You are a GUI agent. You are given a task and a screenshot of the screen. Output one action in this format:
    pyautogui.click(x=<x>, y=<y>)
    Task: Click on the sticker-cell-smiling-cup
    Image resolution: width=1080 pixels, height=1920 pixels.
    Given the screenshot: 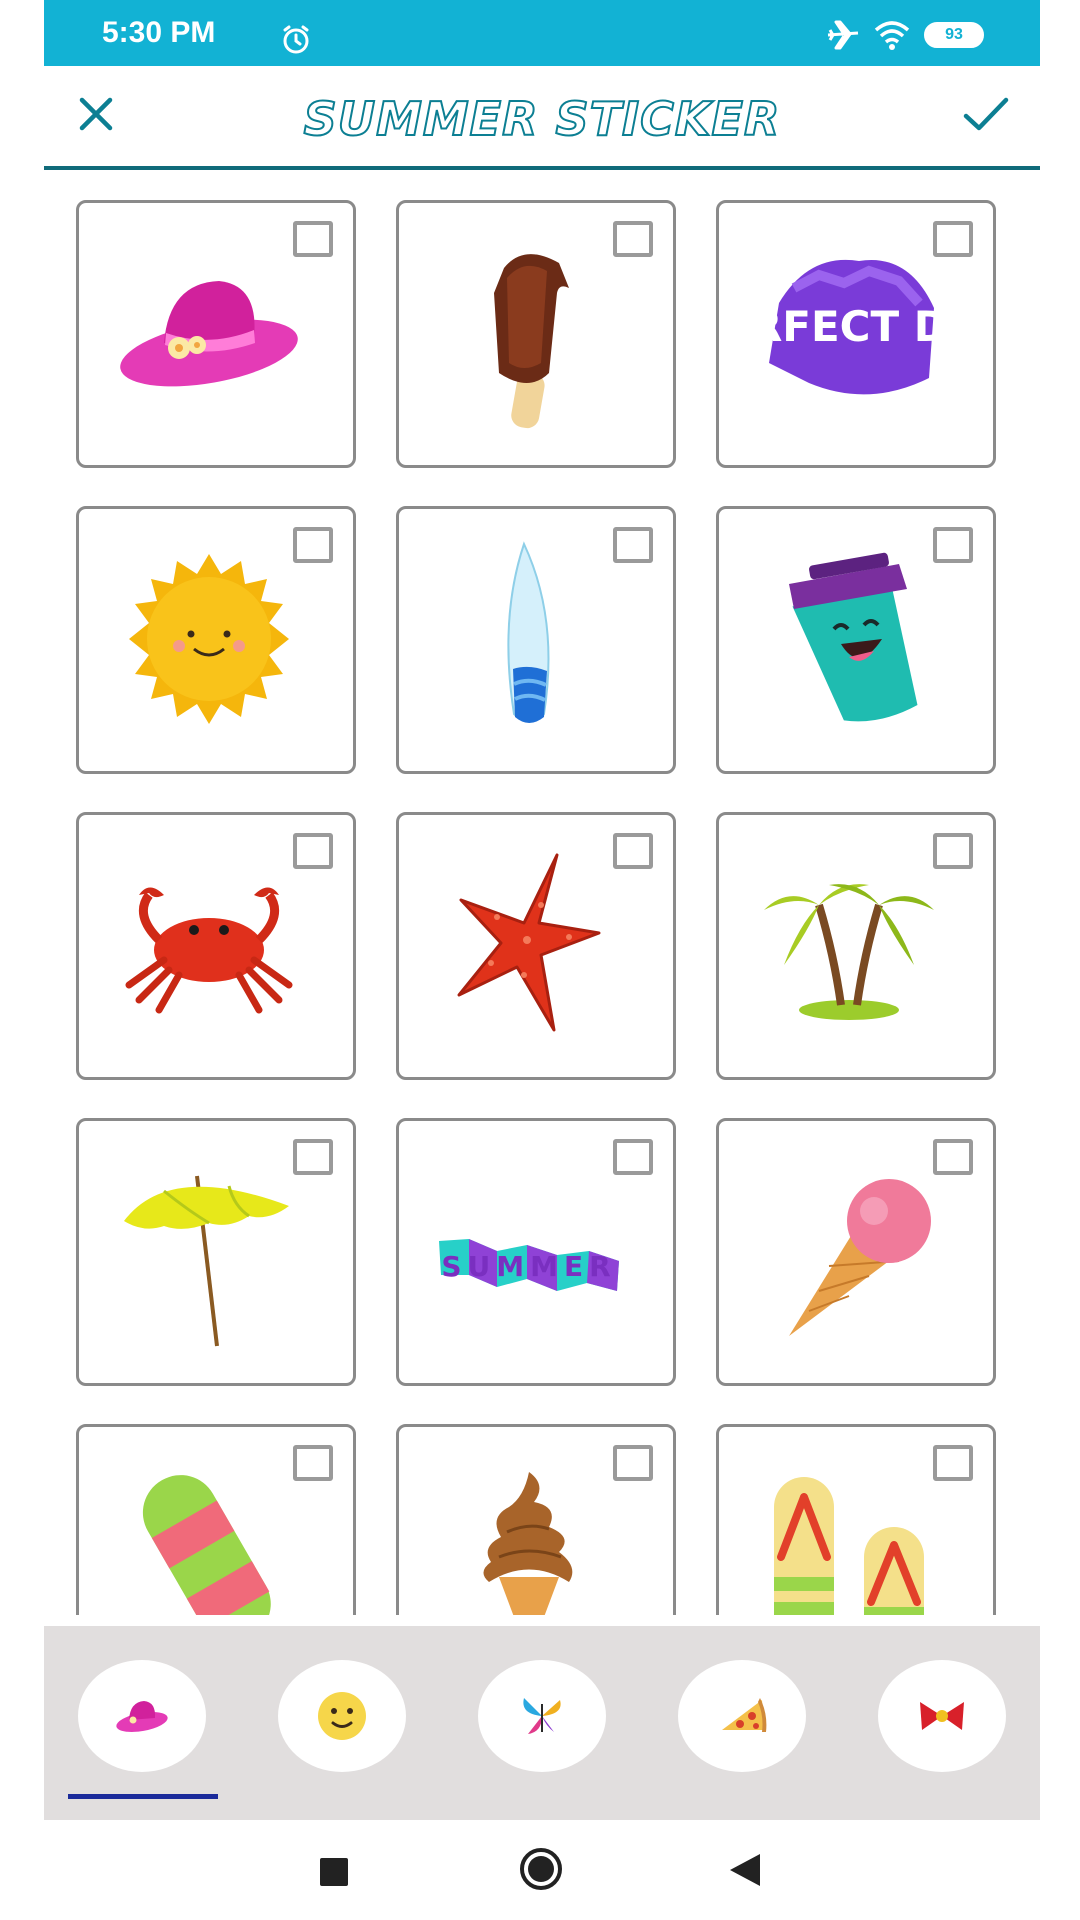 What is the action you would take?
    pyautogui.click(x=856, y=640)
    